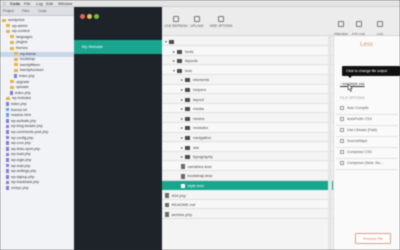 The width and height of the screenshot is (400, 250). What do you see at coordinates (341, 24) in the screenshot?
I see `preview-icon` at bounding box center [341, 24].